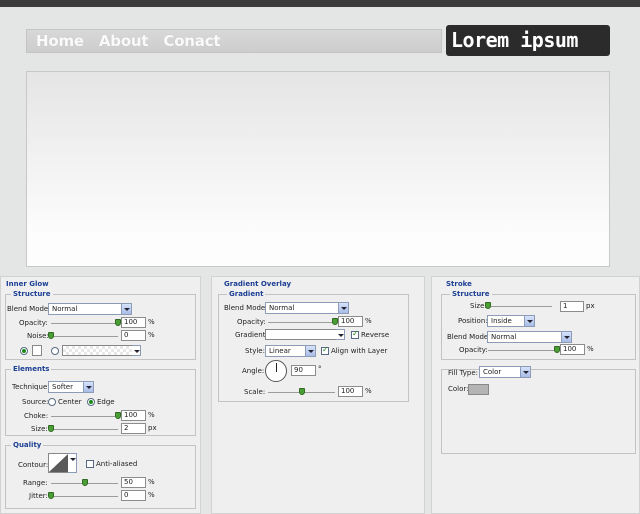 Image resolution: width=640 pixels, height=514 pixels. What do you see at coordinates (246, 294) in the screenshot?
I see `go-gradient-legend: Gradient` at bounding box center [246, 294].